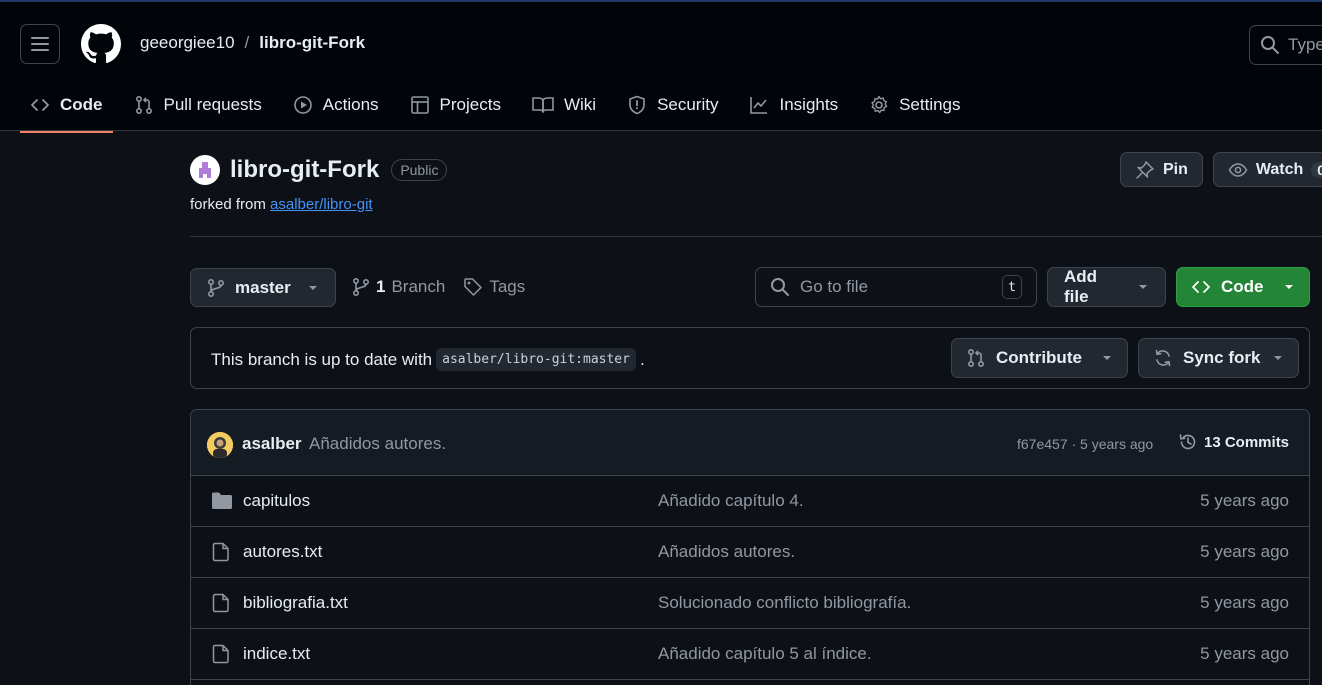  Describe the element at coordinates (784, 603) in the screenshot. I see `file-commit-message: Solucionado conflicto bibliografía.` at that location.